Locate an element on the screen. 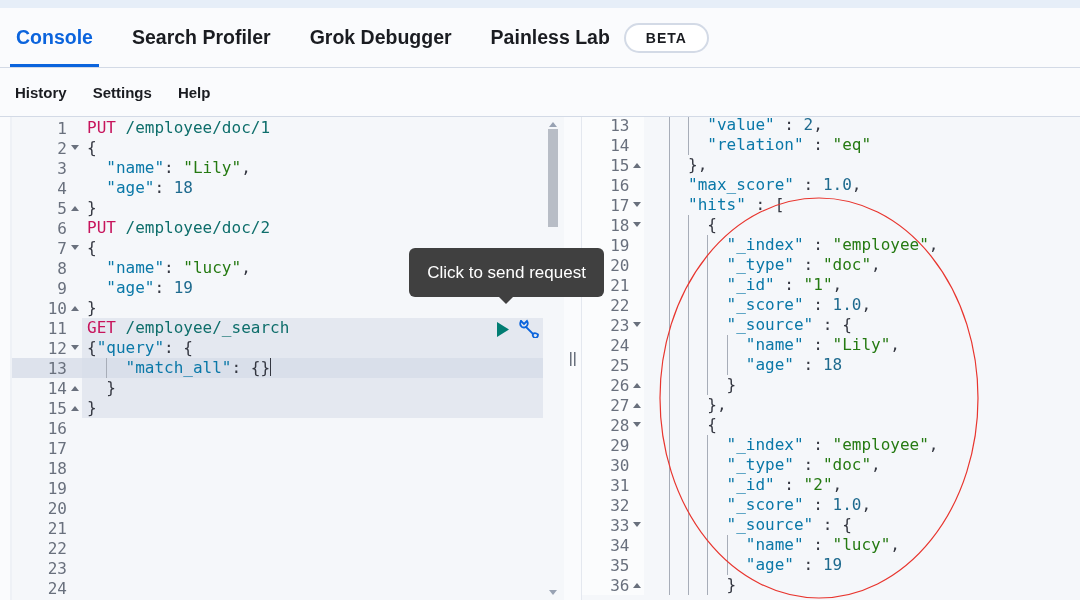  line-number: 33 is located at coordinates (620, 525).